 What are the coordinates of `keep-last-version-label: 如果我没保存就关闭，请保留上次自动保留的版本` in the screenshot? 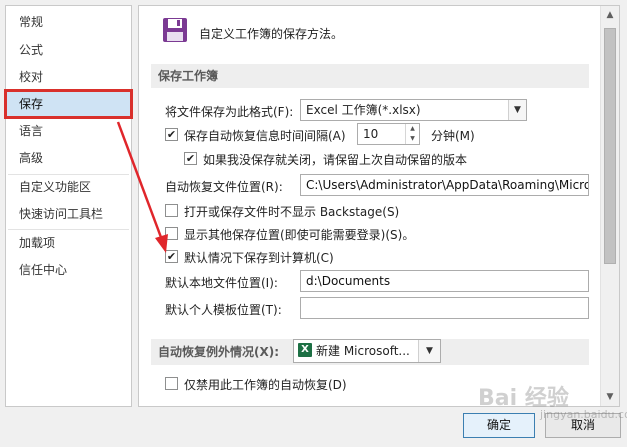 It's located at (335, 160).